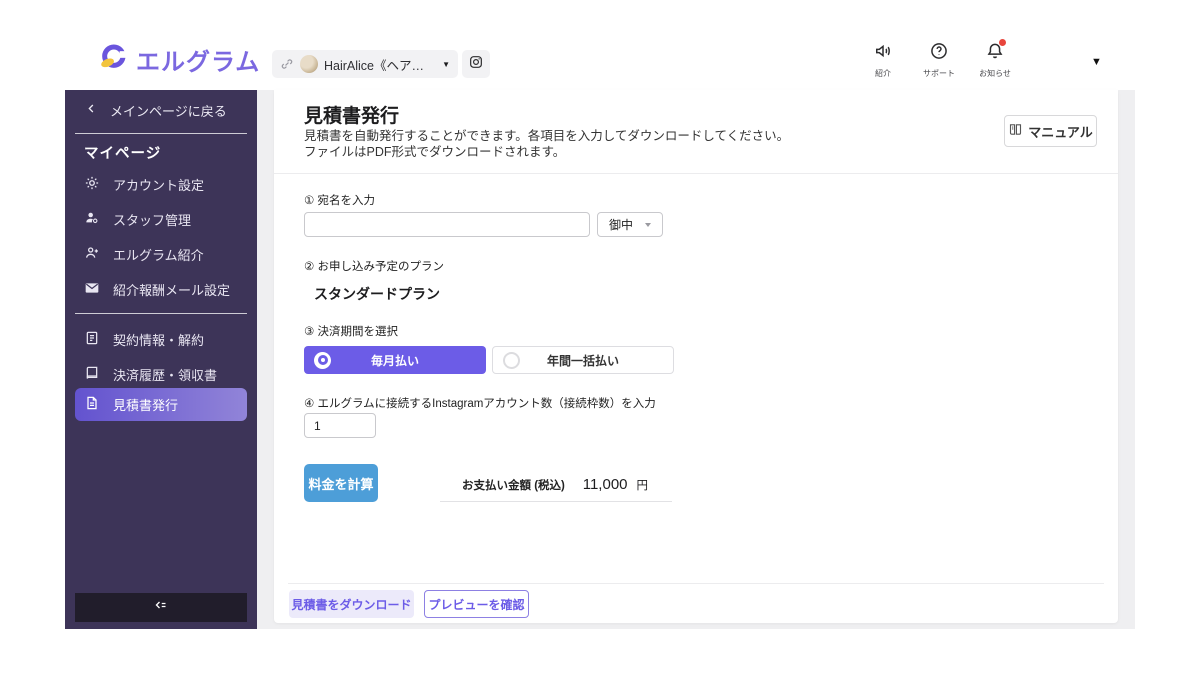 The height and width of the screenshot is (675, 1200). What do you see at coordinates (340, 201) in the screenshot?
I see `step1-label: ① 宛名を入力` at bounding box center [340, 201].